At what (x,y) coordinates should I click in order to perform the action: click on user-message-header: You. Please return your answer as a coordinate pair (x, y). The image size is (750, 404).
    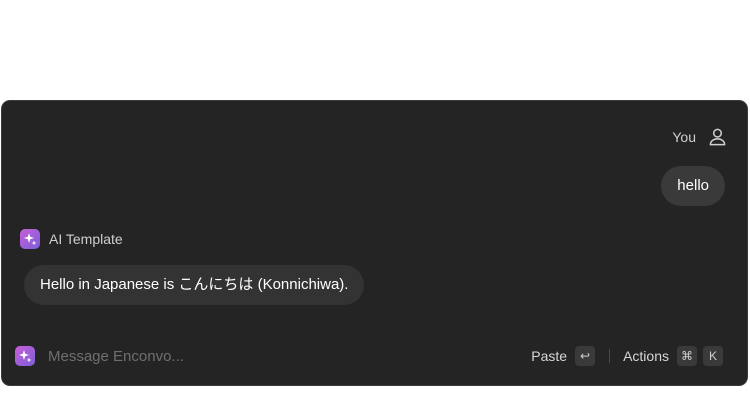
    Looking at the image, I should click on (699, 136).